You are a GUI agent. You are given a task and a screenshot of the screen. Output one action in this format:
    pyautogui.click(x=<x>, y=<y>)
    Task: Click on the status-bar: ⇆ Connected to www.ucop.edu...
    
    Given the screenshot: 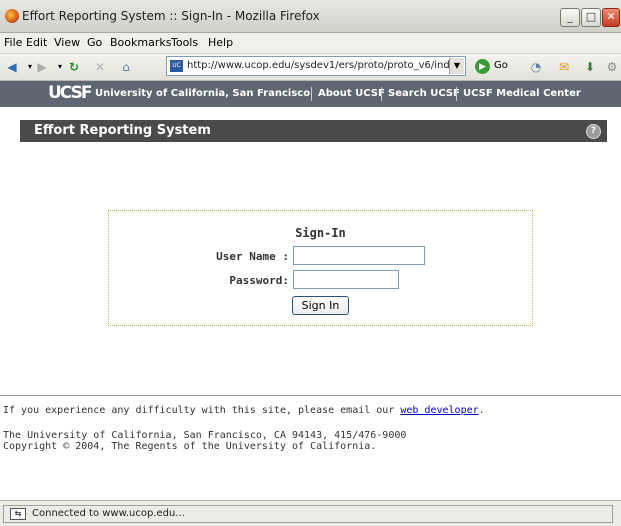 What is the action you would take?
    pyautogui.click(x=310, y=513)
    